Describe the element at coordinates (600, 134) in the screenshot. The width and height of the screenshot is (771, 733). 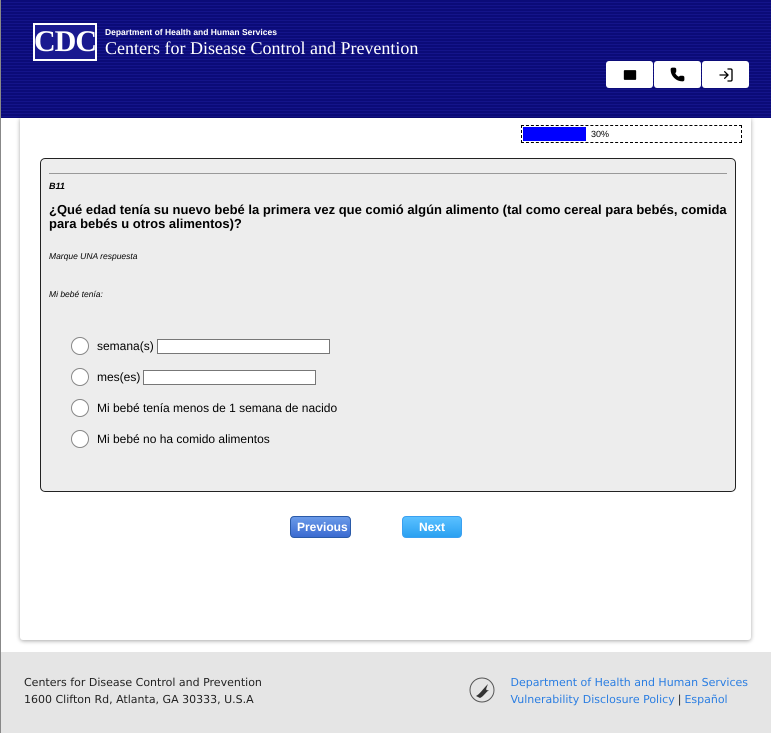
I see `progress-reading: 30%` at that location.